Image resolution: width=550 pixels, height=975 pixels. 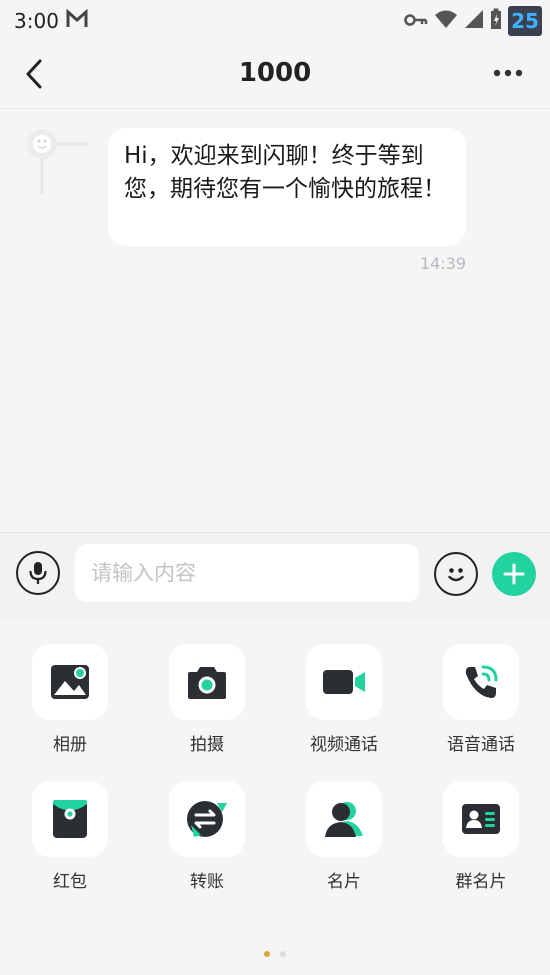 I want to click on wifi-icon, so click(x=446, y=21).